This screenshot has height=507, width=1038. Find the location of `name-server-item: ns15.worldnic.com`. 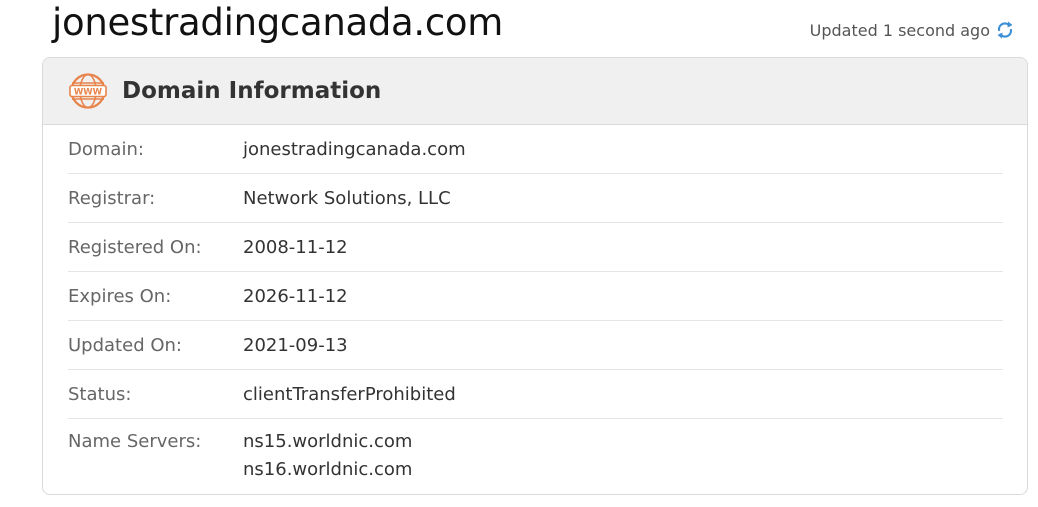

name-server-item: ns15.worldnic.com is located at coordinates (328, 441).